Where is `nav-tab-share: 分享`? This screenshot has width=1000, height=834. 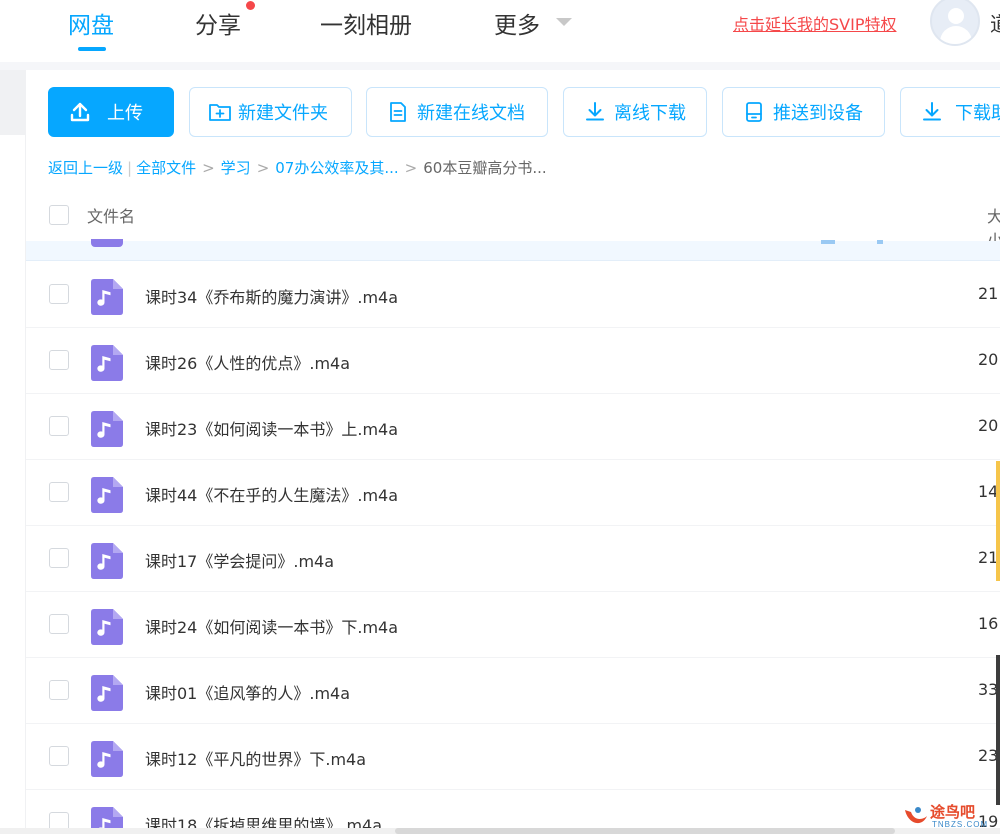 nav-tab-share: 分享 is located at coordinates (218, 23).